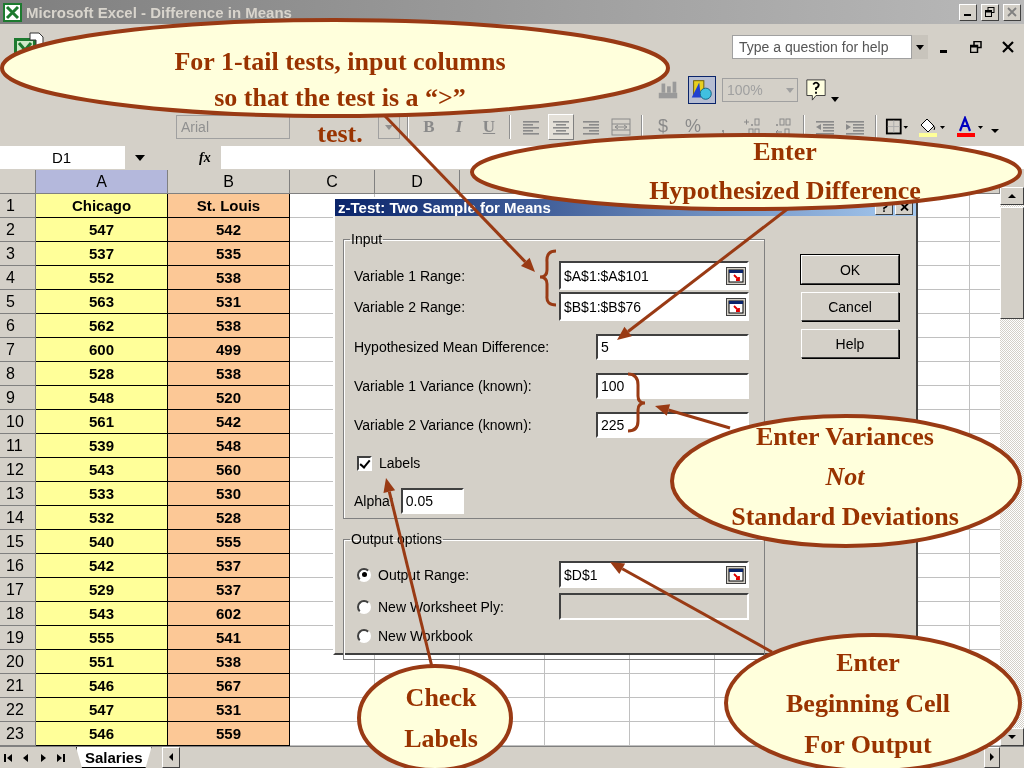  Describe the element at coordinates (18, 422) in the screenshot. I see `row-header: 10` at that location.